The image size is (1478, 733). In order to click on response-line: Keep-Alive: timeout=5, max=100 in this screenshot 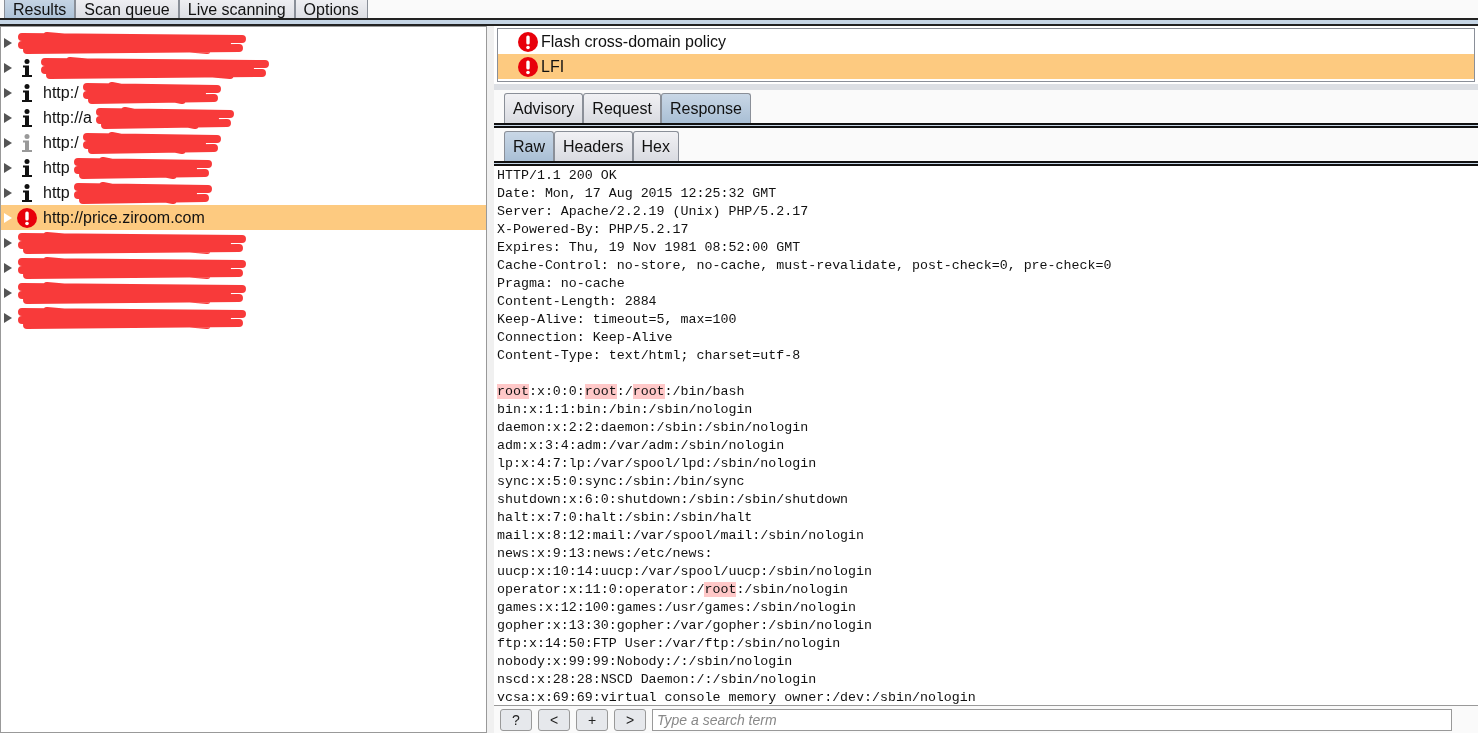, I will do `click(617, 320)`.